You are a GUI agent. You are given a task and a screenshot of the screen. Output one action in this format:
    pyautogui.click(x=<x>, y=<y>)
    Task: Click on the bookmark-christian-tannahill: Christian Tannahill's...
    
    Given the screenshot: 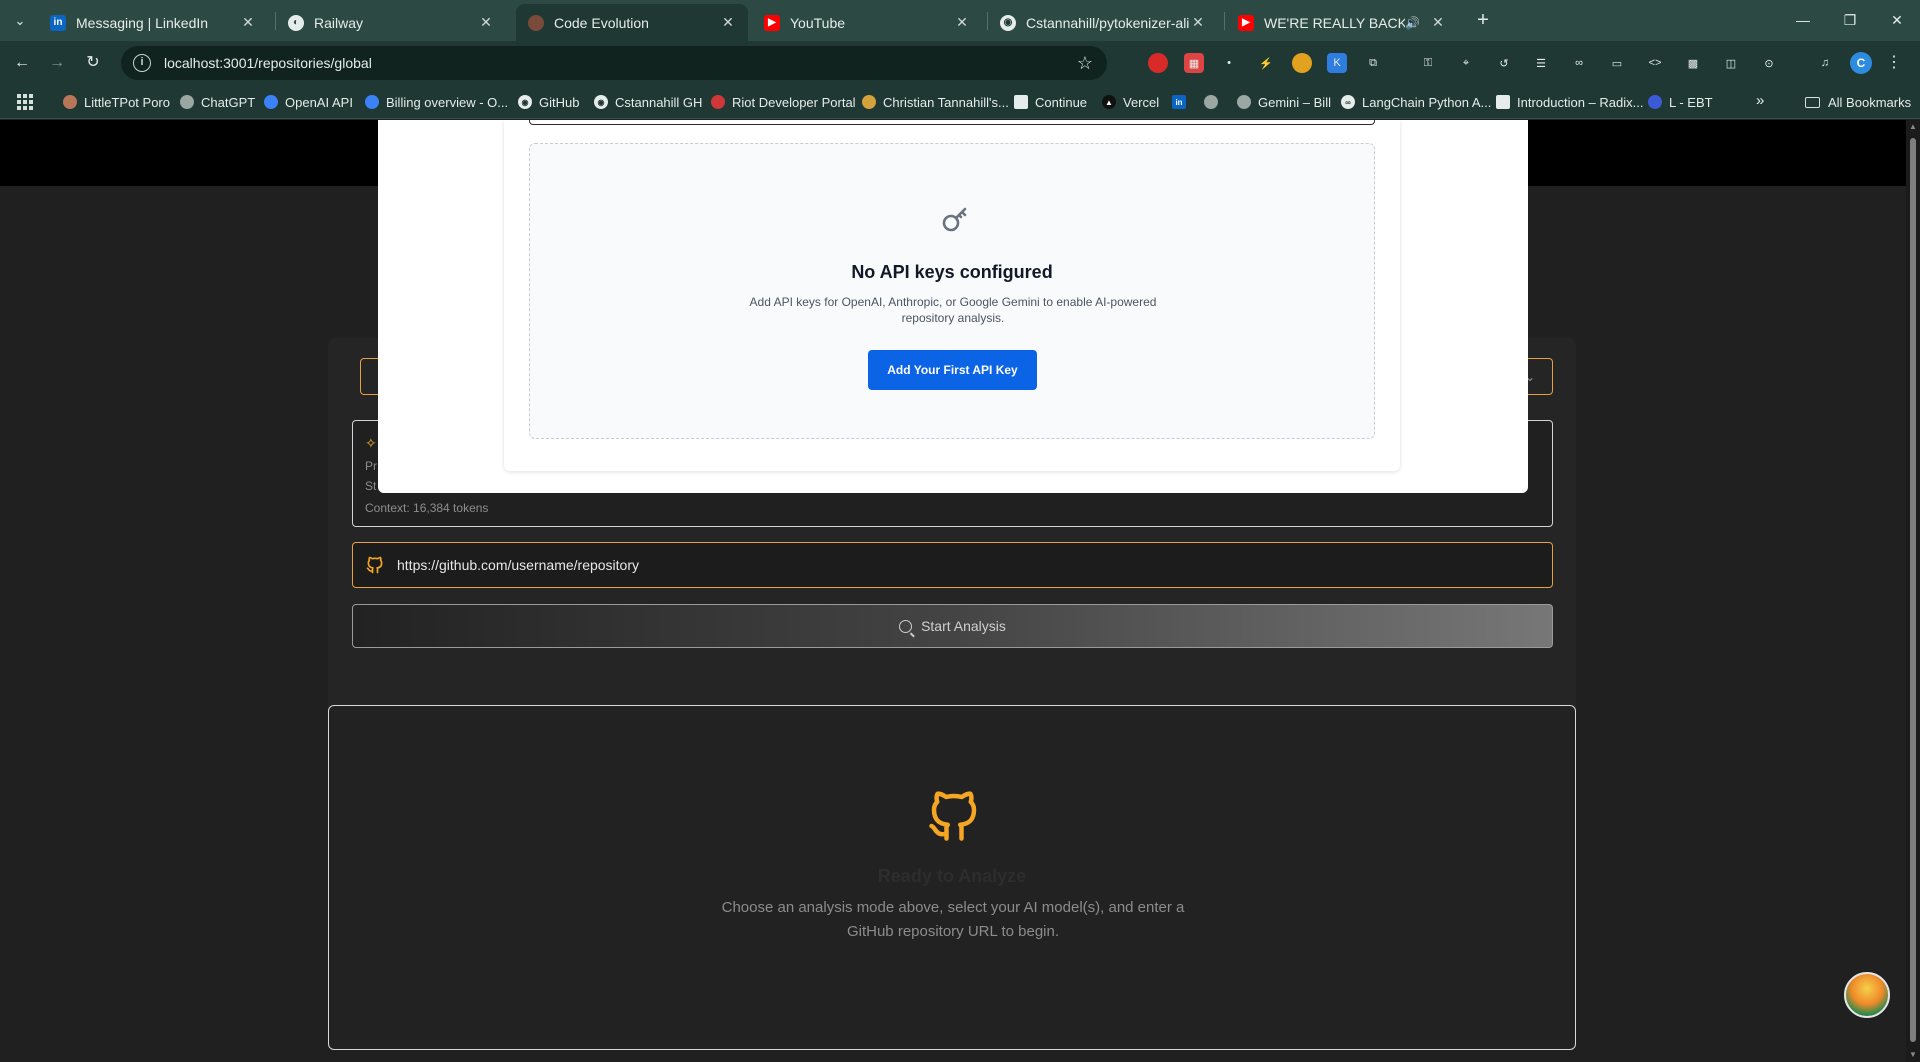 What is the action you would take?
    pyautogui.click(x=935, y=102)
    